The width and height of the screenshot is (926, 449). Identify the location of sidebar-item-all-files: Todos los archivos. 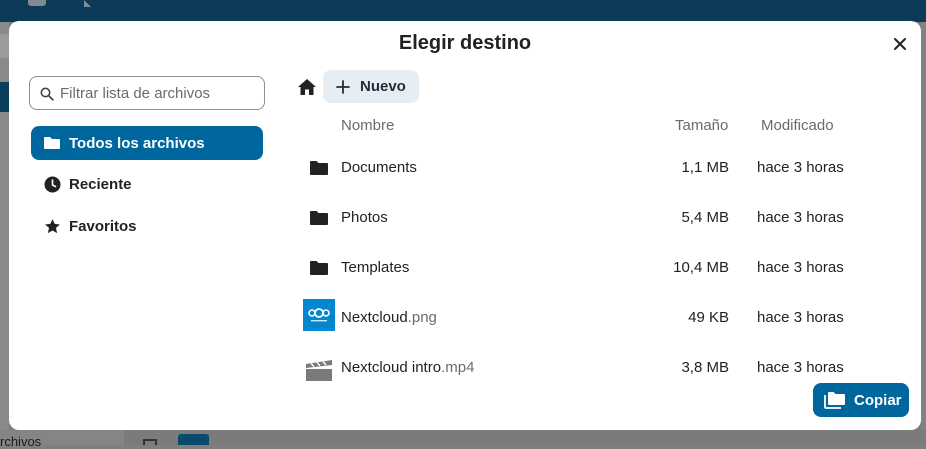
(147, 143).